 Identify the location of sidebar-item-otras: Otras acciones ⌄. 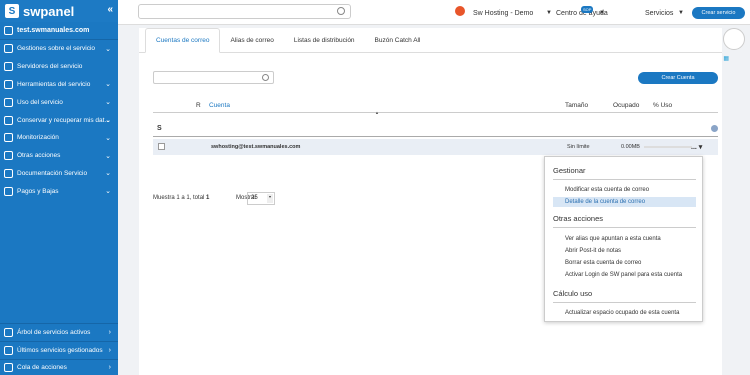
(59, 156).